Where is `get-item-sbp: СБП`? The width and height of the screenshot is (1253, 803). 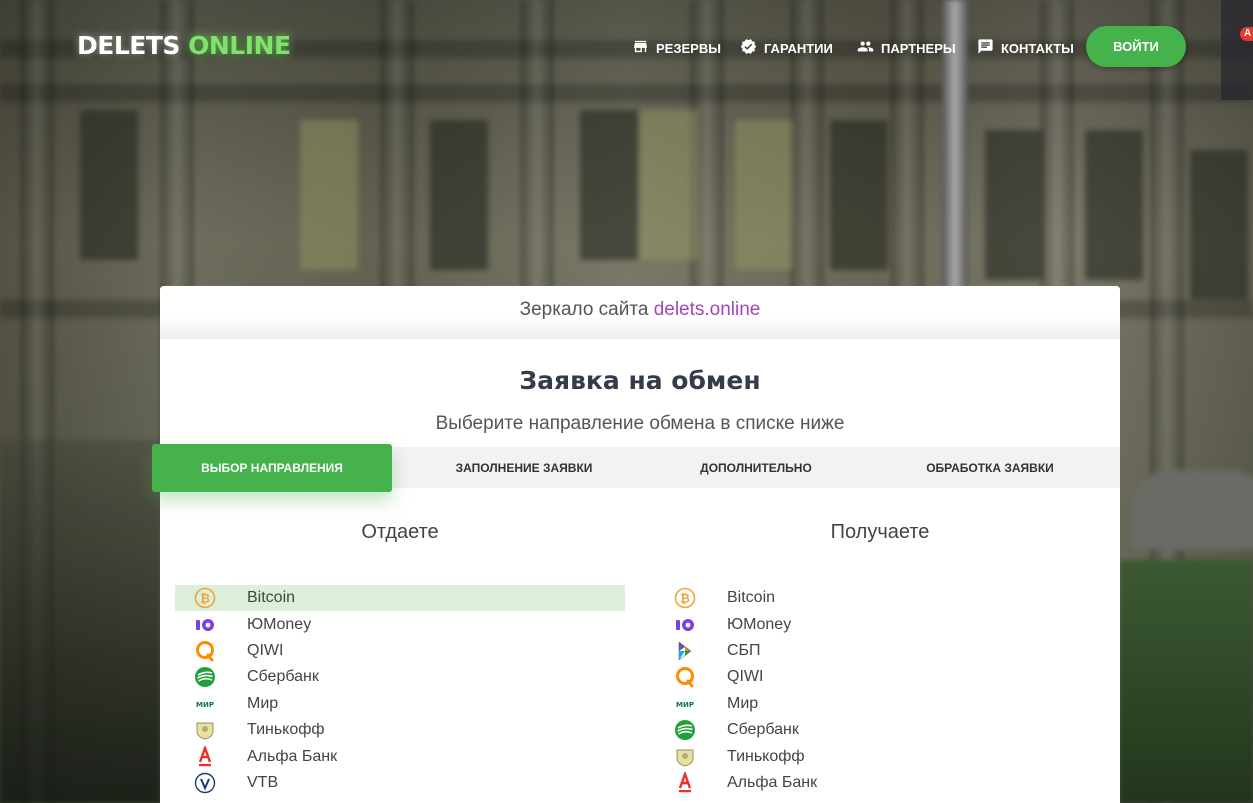 get-item-sbp: СБП is located at coordinates (880, 651).